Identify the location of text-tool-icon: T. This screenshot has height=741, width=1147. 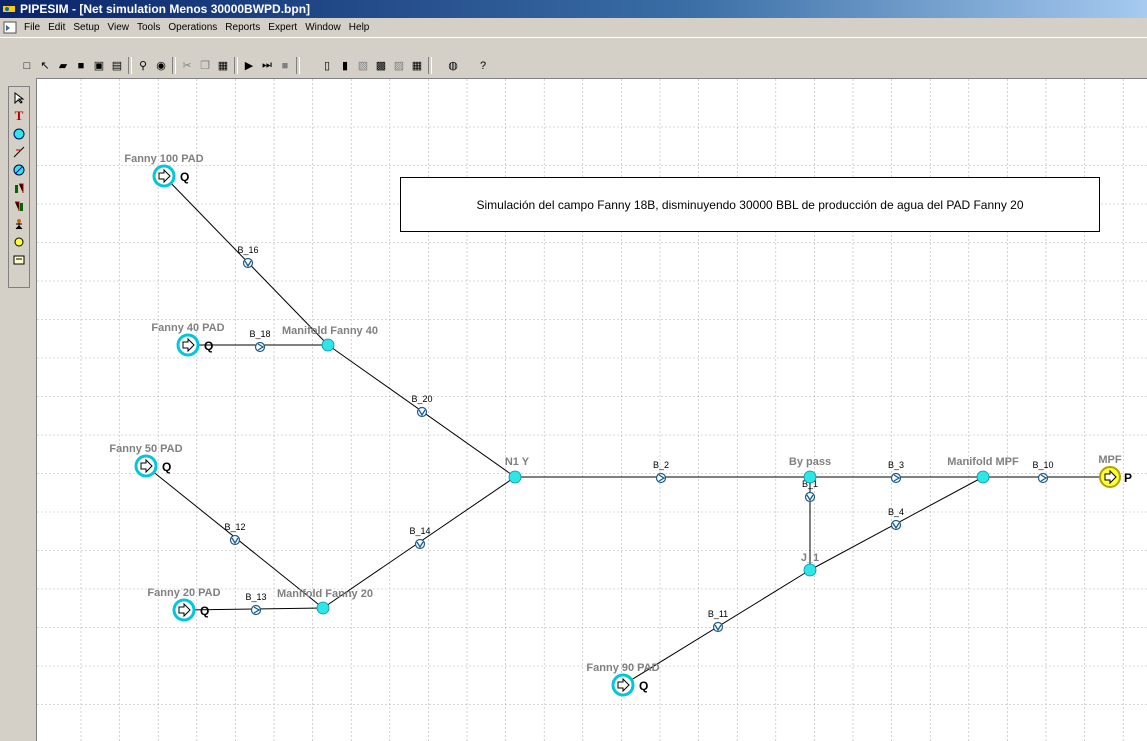
(19, 115).